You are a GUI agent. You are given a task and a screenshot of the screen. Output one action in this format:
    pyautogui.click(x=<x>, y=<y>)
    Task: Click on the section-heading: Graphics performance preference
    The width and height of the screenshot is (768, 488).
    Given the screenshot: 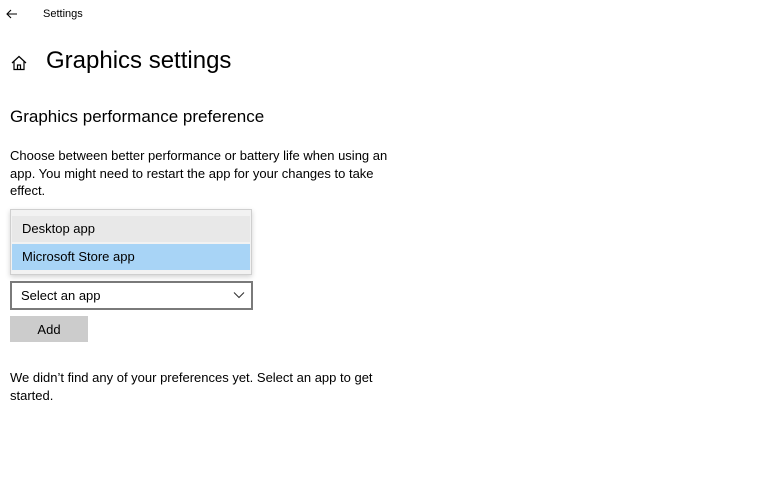 What is the action you would take?
    pyautogui.click(x=137, y=116)
    